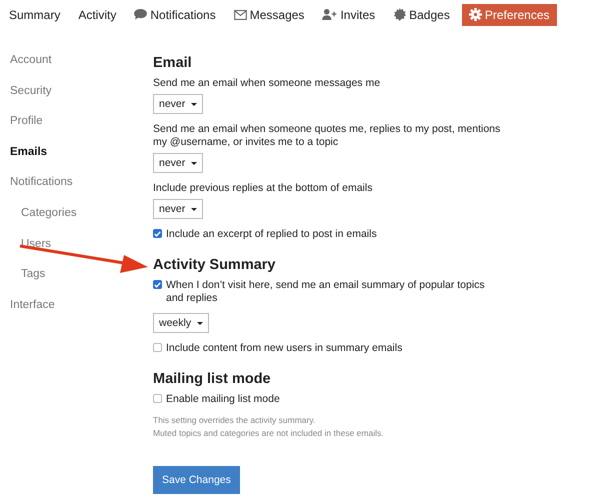 The width and height of the screenshot is (592, 500). I want to click on nav-tab: Preferences, so click(509, 15).